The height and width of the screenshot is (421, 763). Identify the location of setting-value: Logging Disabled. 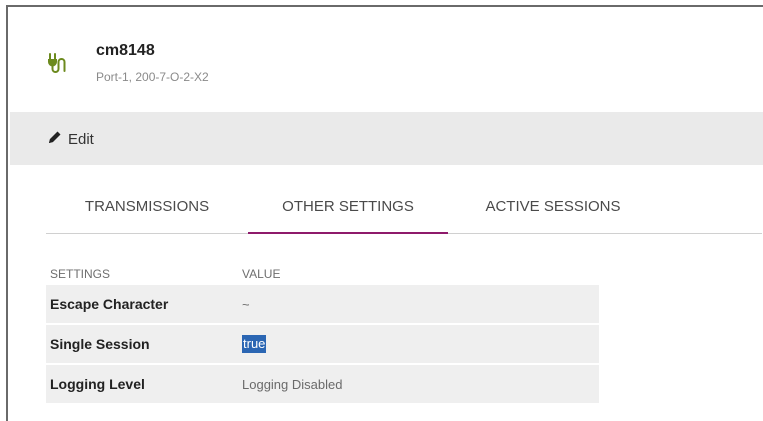
(292, 384).